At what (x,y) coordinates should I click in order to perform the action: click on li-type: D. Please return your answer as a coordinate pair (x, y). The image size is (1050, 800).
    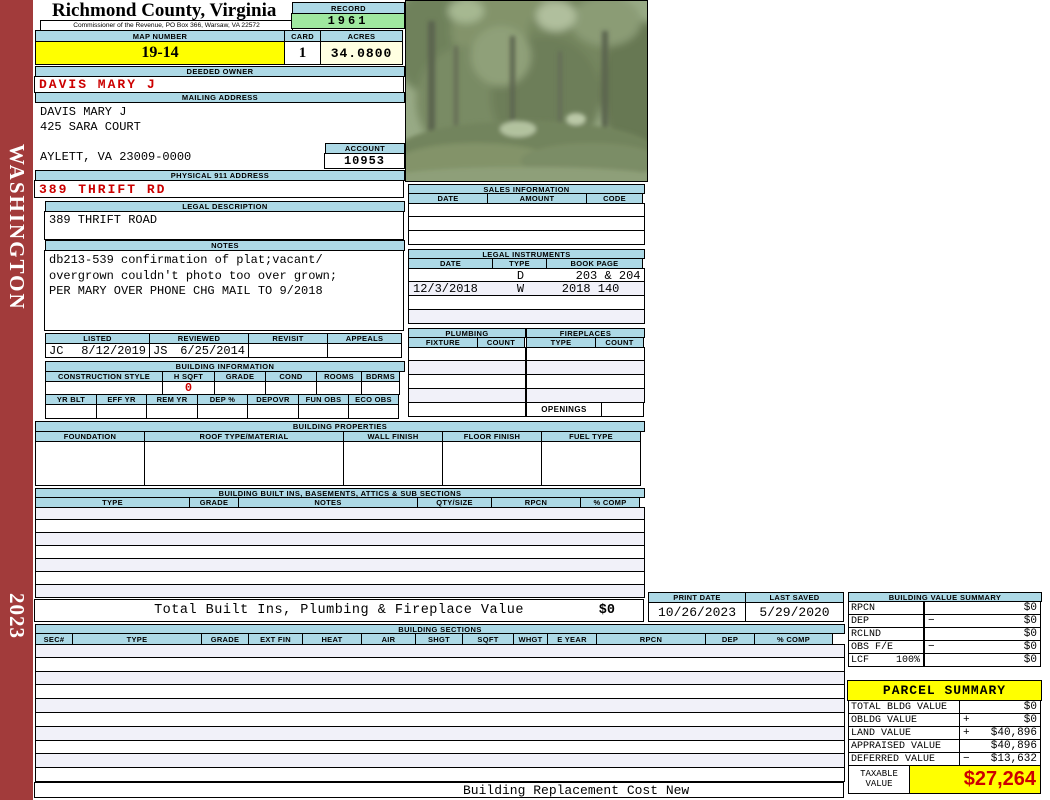
    Looking at the image, I should click on (520, 276).